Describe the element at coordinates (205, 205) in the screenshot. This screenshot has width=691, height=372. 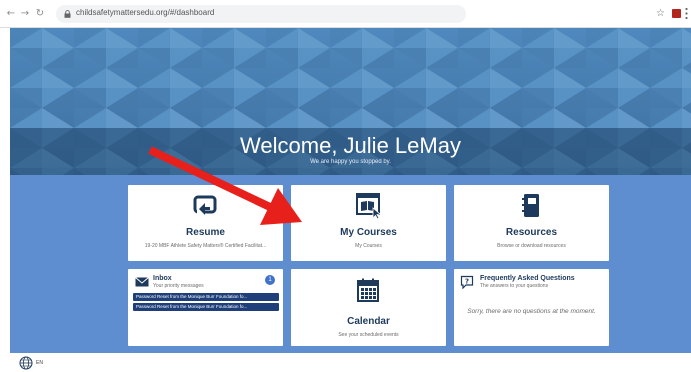
I see `resume-return-icon` at that location.